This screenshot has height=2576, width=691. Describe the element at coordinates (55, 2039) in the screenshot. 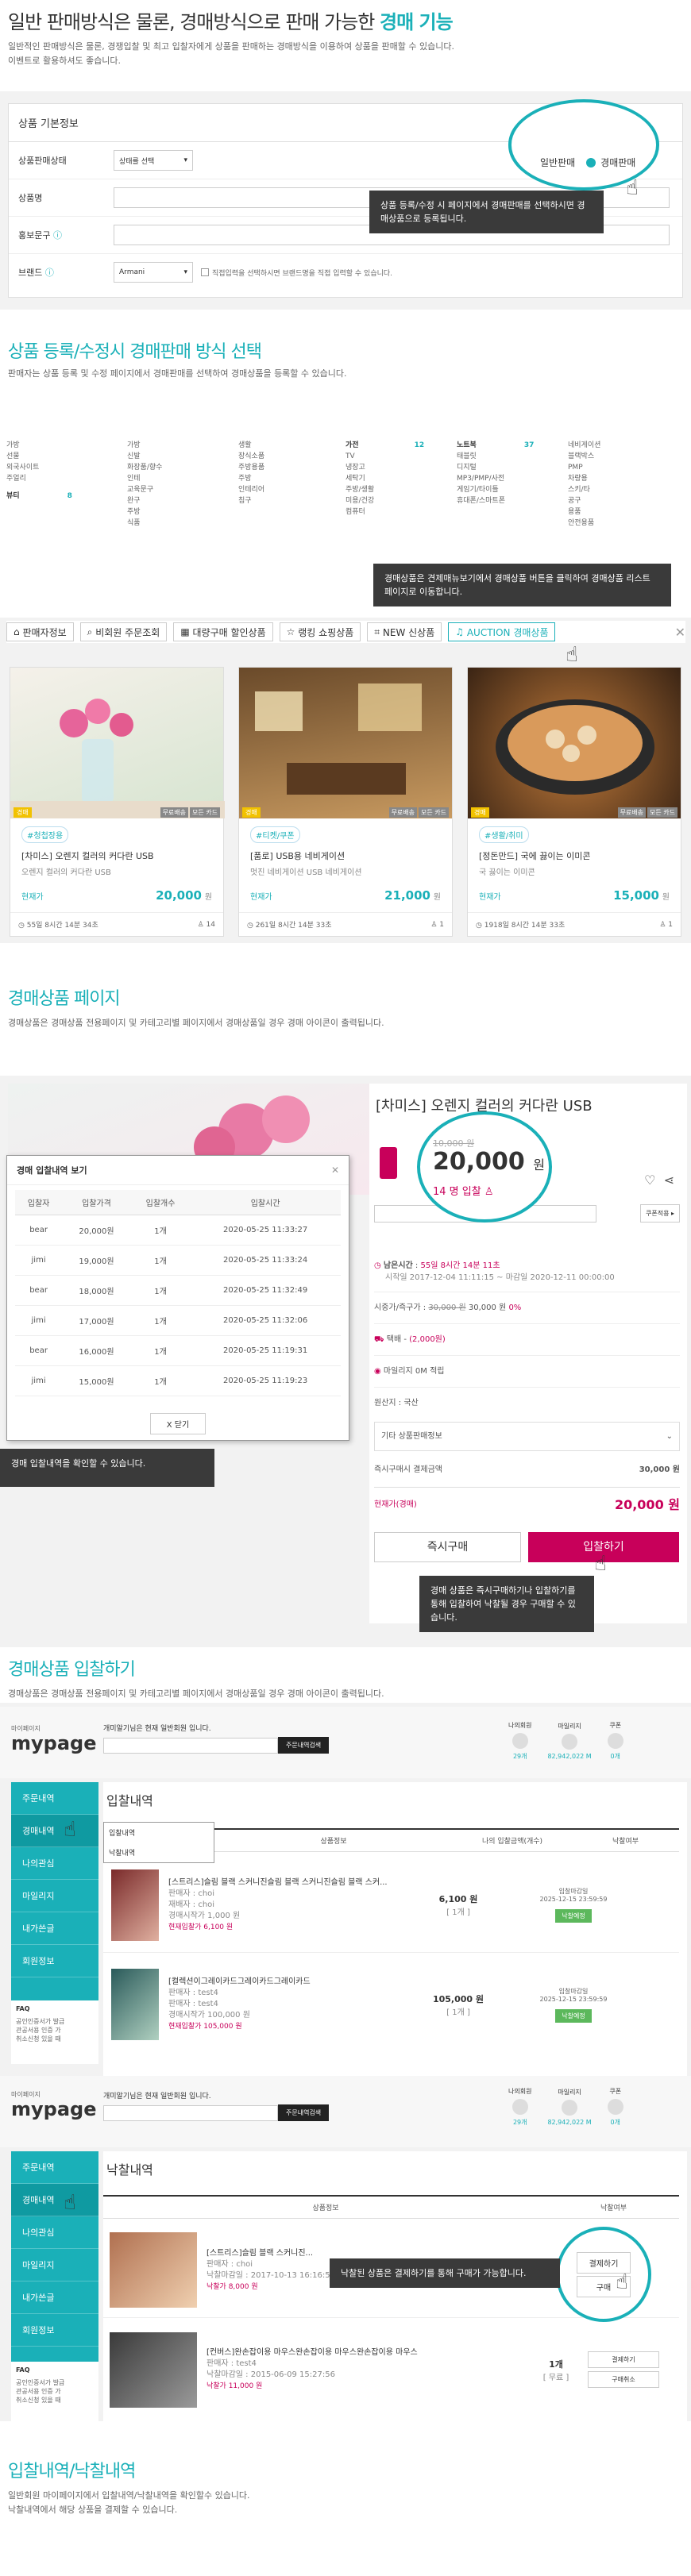

I see `faq-item: 취소신청 있을 때` at that location.